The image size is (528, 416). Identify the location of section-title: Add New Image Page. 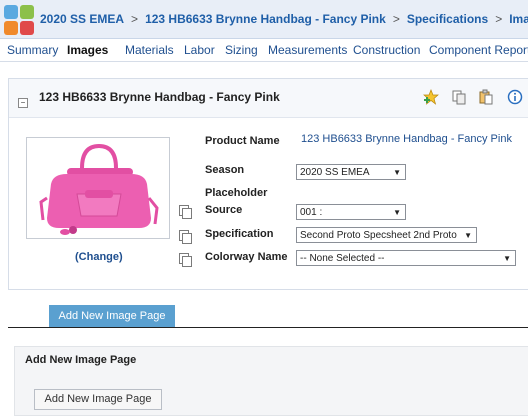
(81, 360).